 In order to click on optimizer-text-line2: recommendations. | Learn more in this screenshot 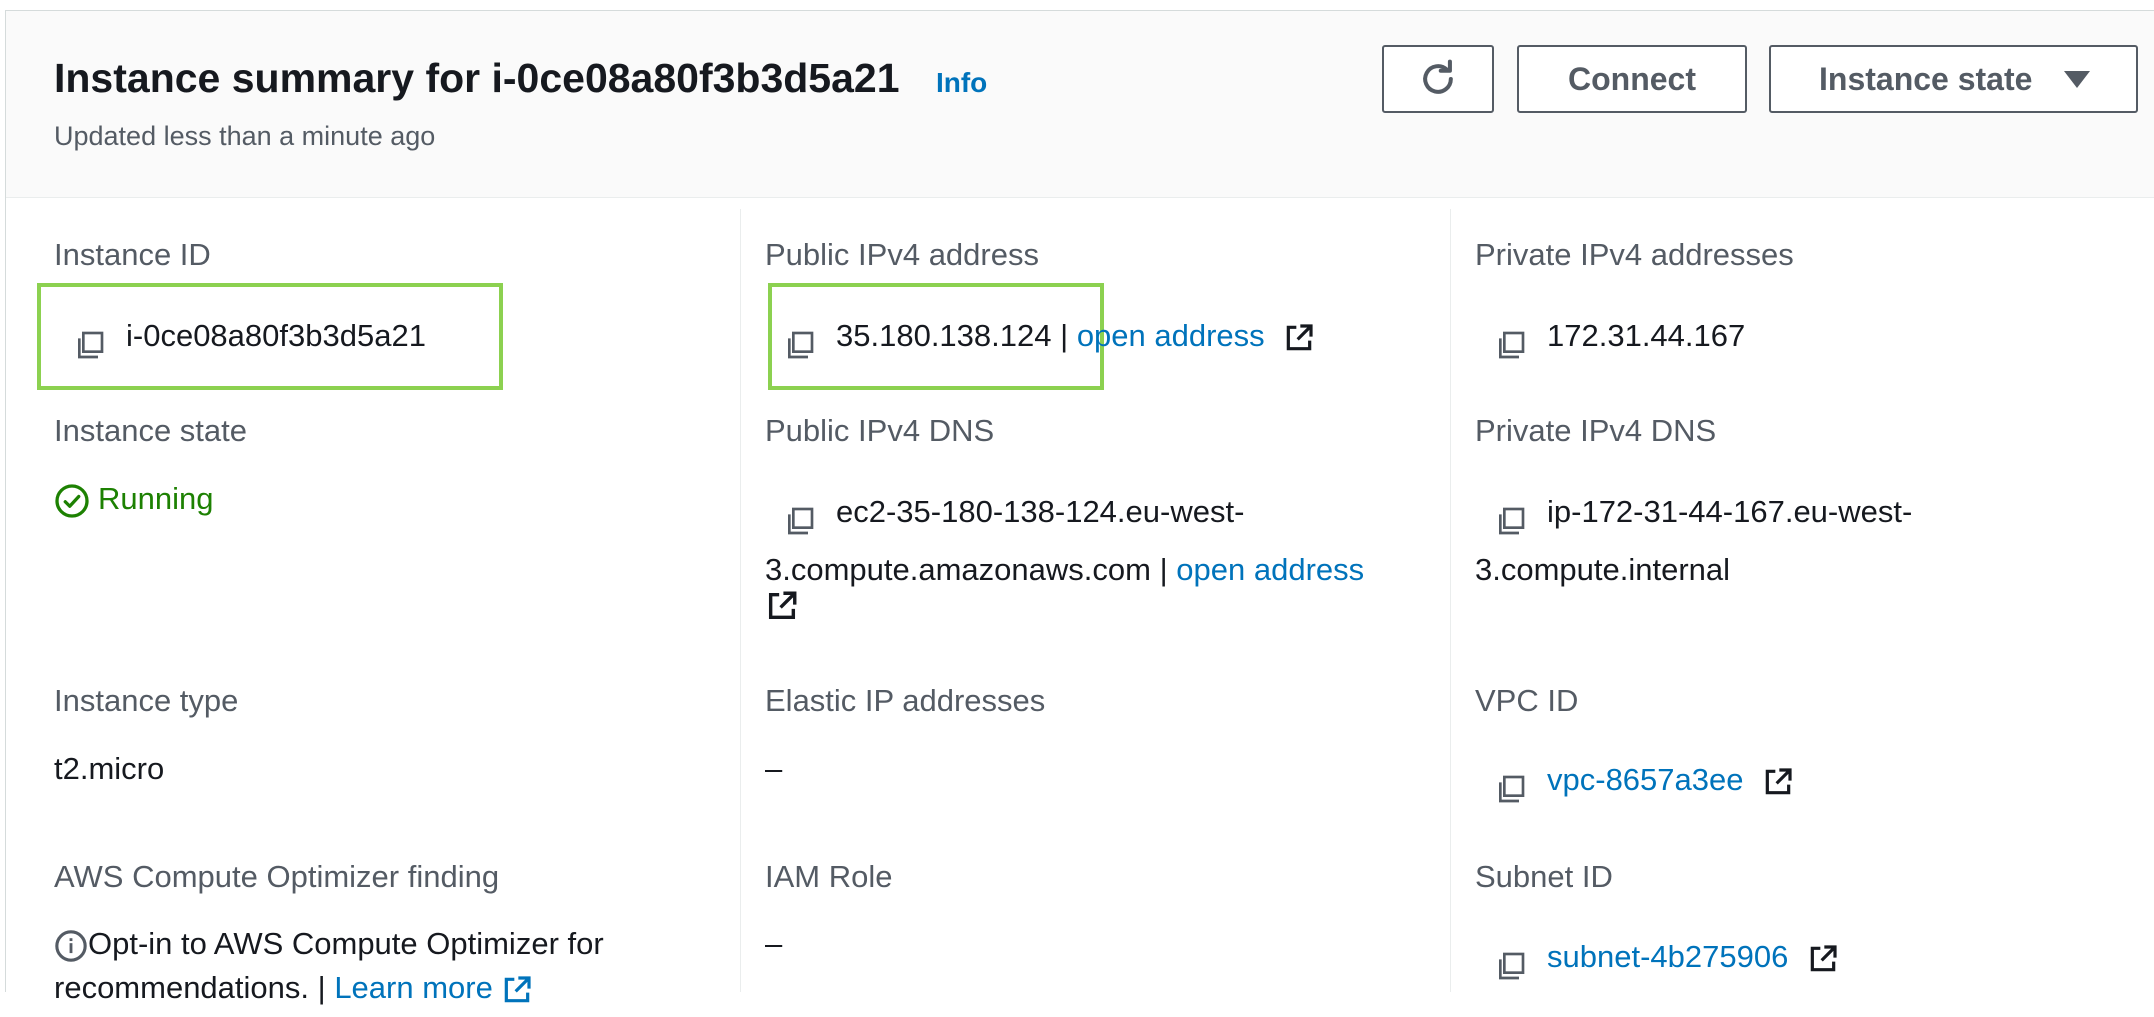, I will do `click(293, 988)`.